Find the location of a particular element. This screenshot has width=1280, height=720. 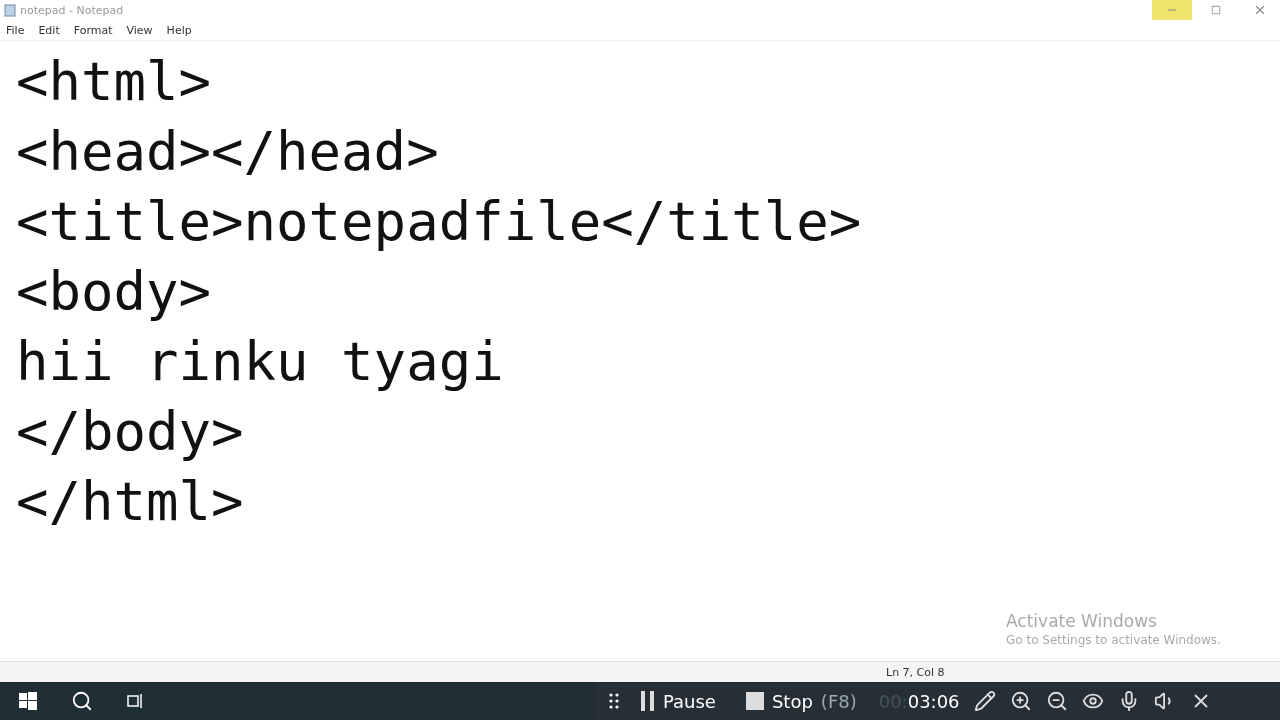

code-line: <html> is located at coordinates (114, 82).